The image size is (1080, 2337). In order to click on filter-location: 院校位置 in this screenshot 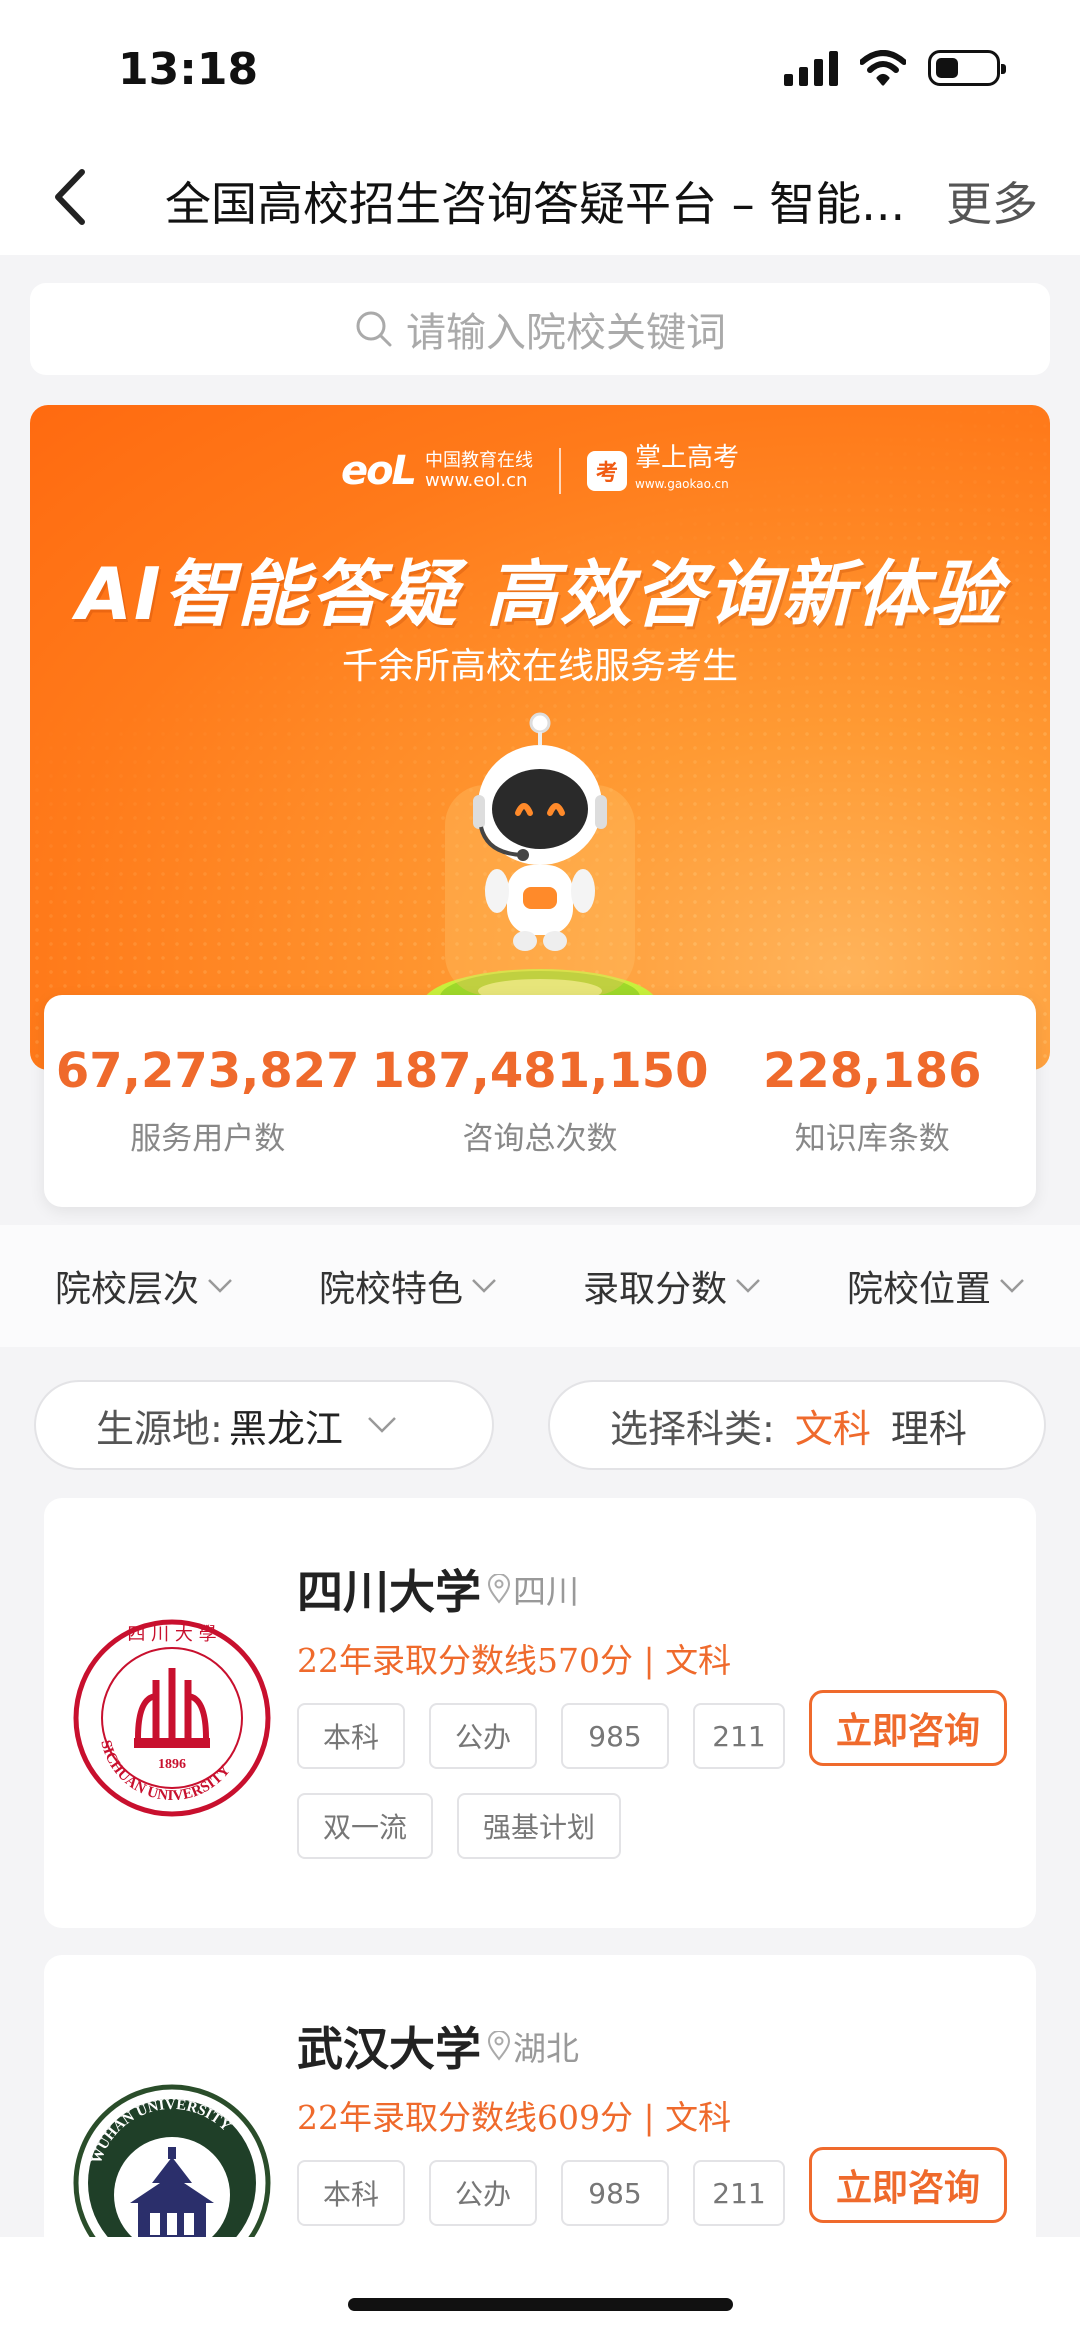, I will do `click(936, 1286)`.